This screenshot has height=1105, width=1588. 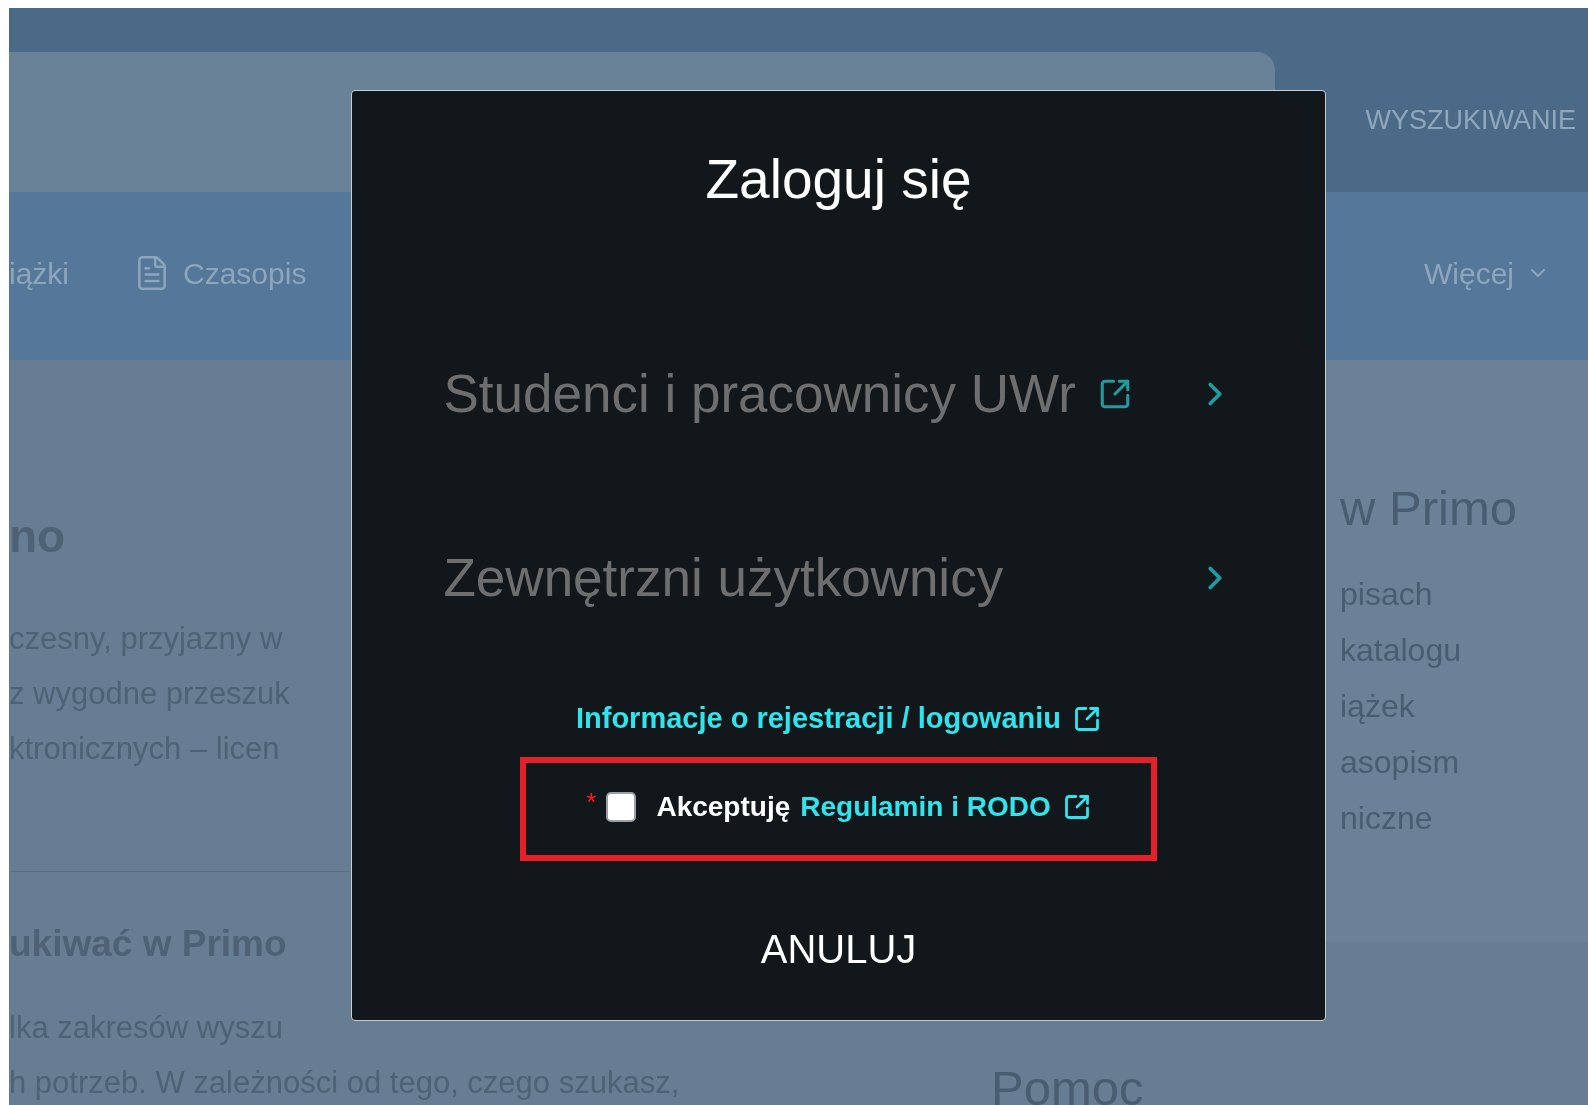 I want to click on nav-link: WYSZUKIWANIE, so click(x=1470, y=120).